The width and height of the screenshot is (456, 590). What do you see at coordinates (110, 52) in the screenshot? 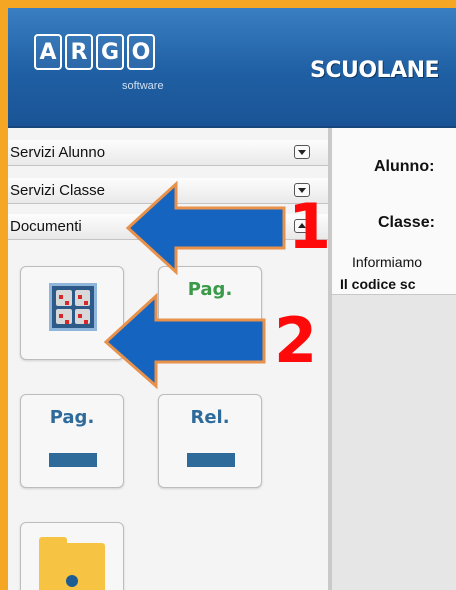
I see `logo-letter: G` at bounding box center [110, 52].